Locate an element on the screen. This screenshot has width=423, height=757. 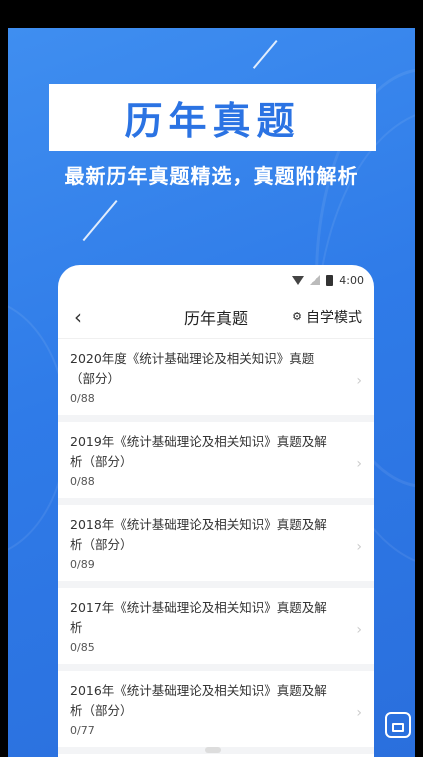
item-title: 2017年《统计基础理论及相关知识》真题及解析 is located at coordinates (198, 617).